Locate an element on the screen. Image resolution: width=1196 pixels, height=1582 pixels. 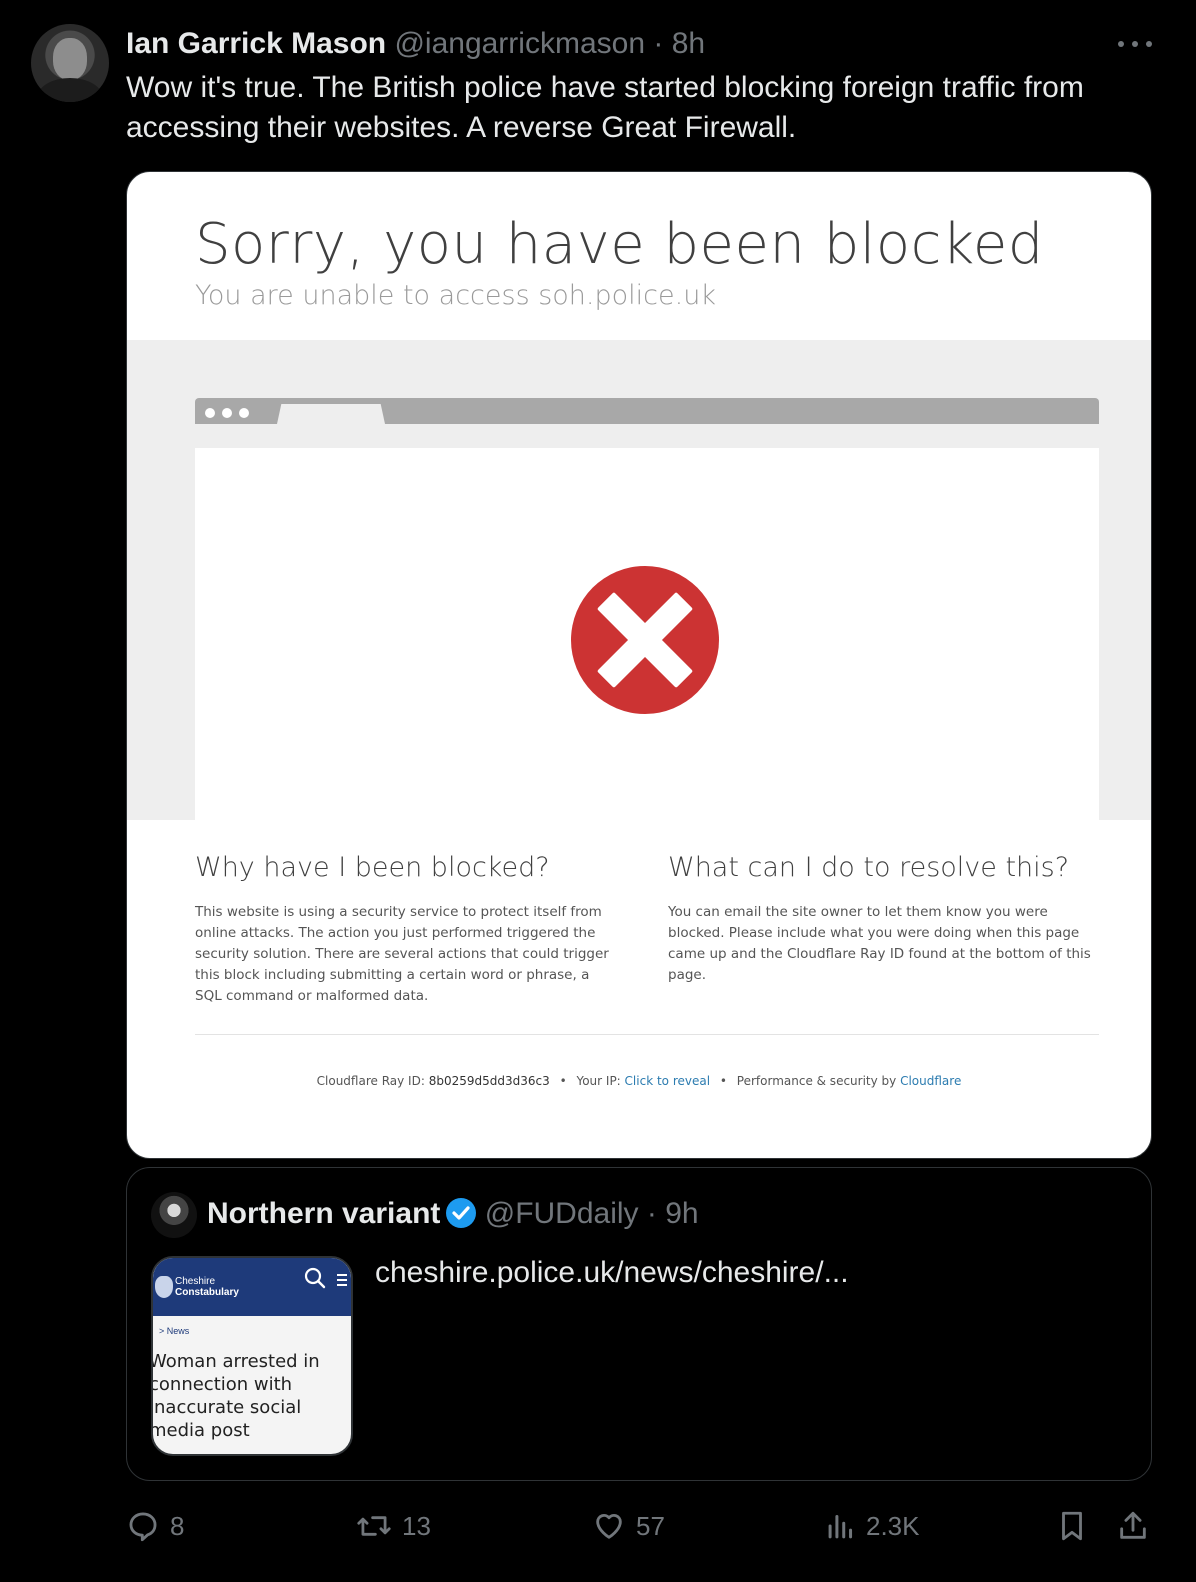
reply-button: 8 is located at coordinates (155, 1526).